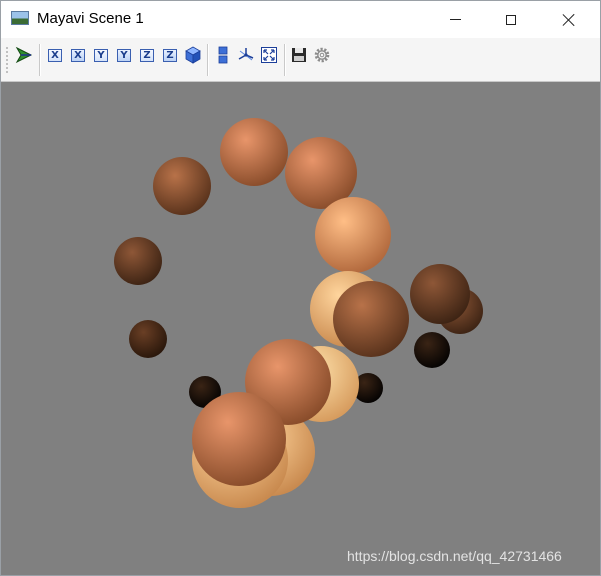  What do you see at coordinates (300, 19) in the screenshot?
I see `title-bar: Mayavi Scene 1` at bounding box center [300, 19].